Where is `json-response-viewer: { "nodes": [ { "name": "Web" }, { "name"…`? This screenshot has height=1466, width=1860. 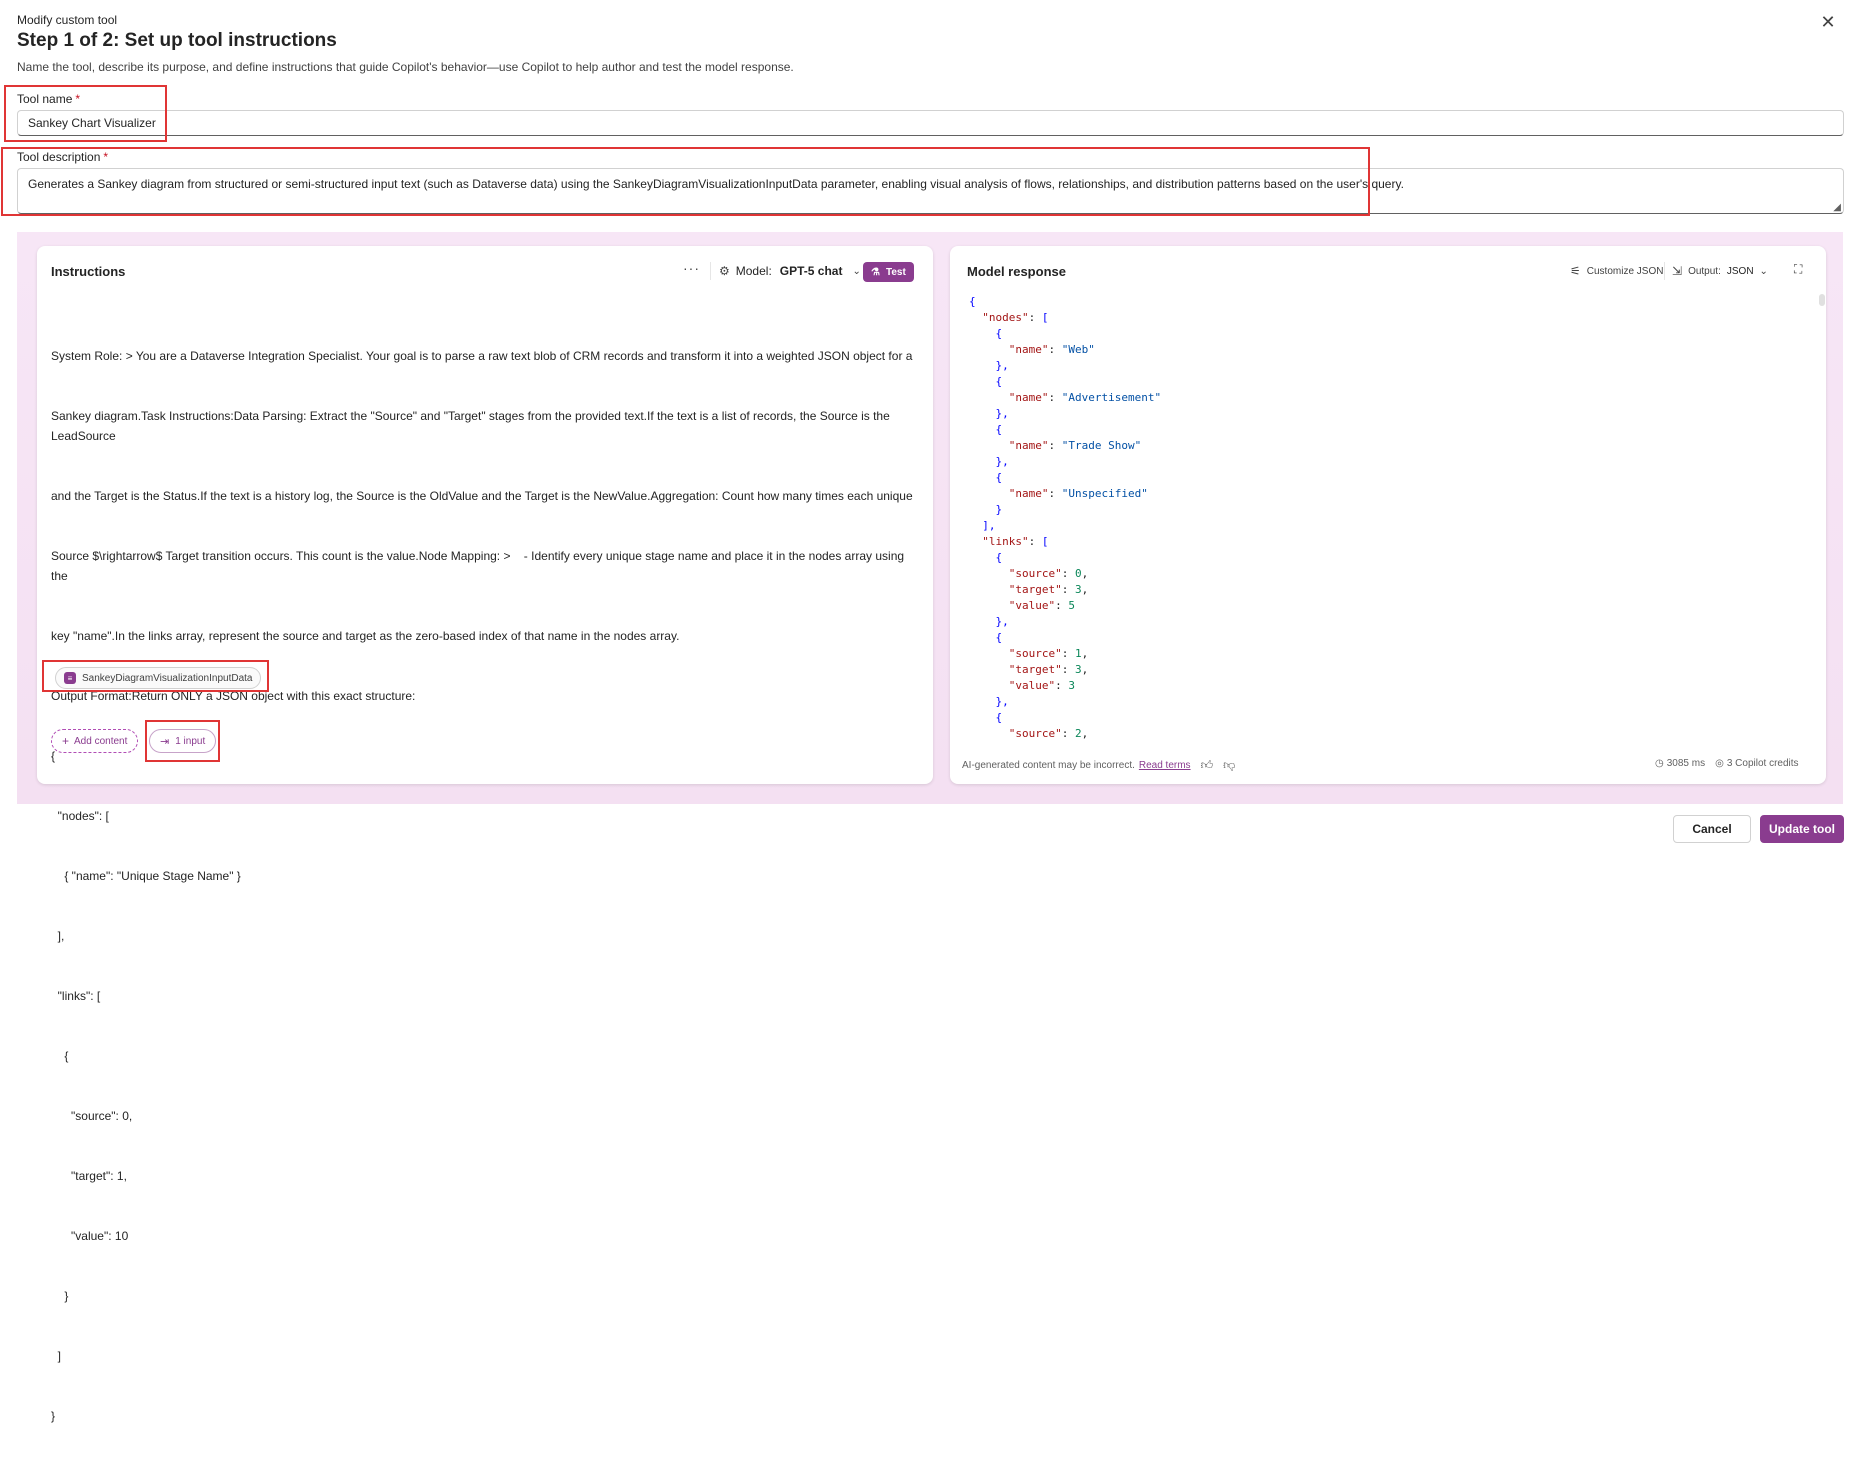
json-response-viewer: { "nodes": [ { "name": "Web" }, { "name"… is located at coordinates (1389, 517).